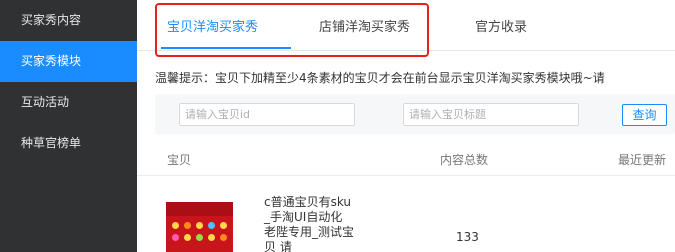 This screenshot has width=675, height=252. What do you see at coordinates (267, 114) in the screenshot?
I see `item-id-input` at bounding box center [267, 114].